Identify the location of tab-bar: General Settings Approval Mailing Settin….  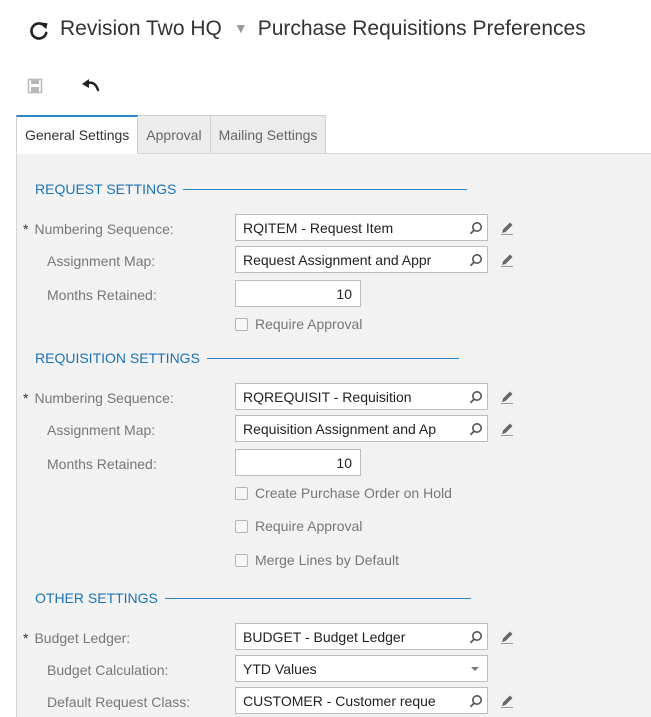
(171, 134).